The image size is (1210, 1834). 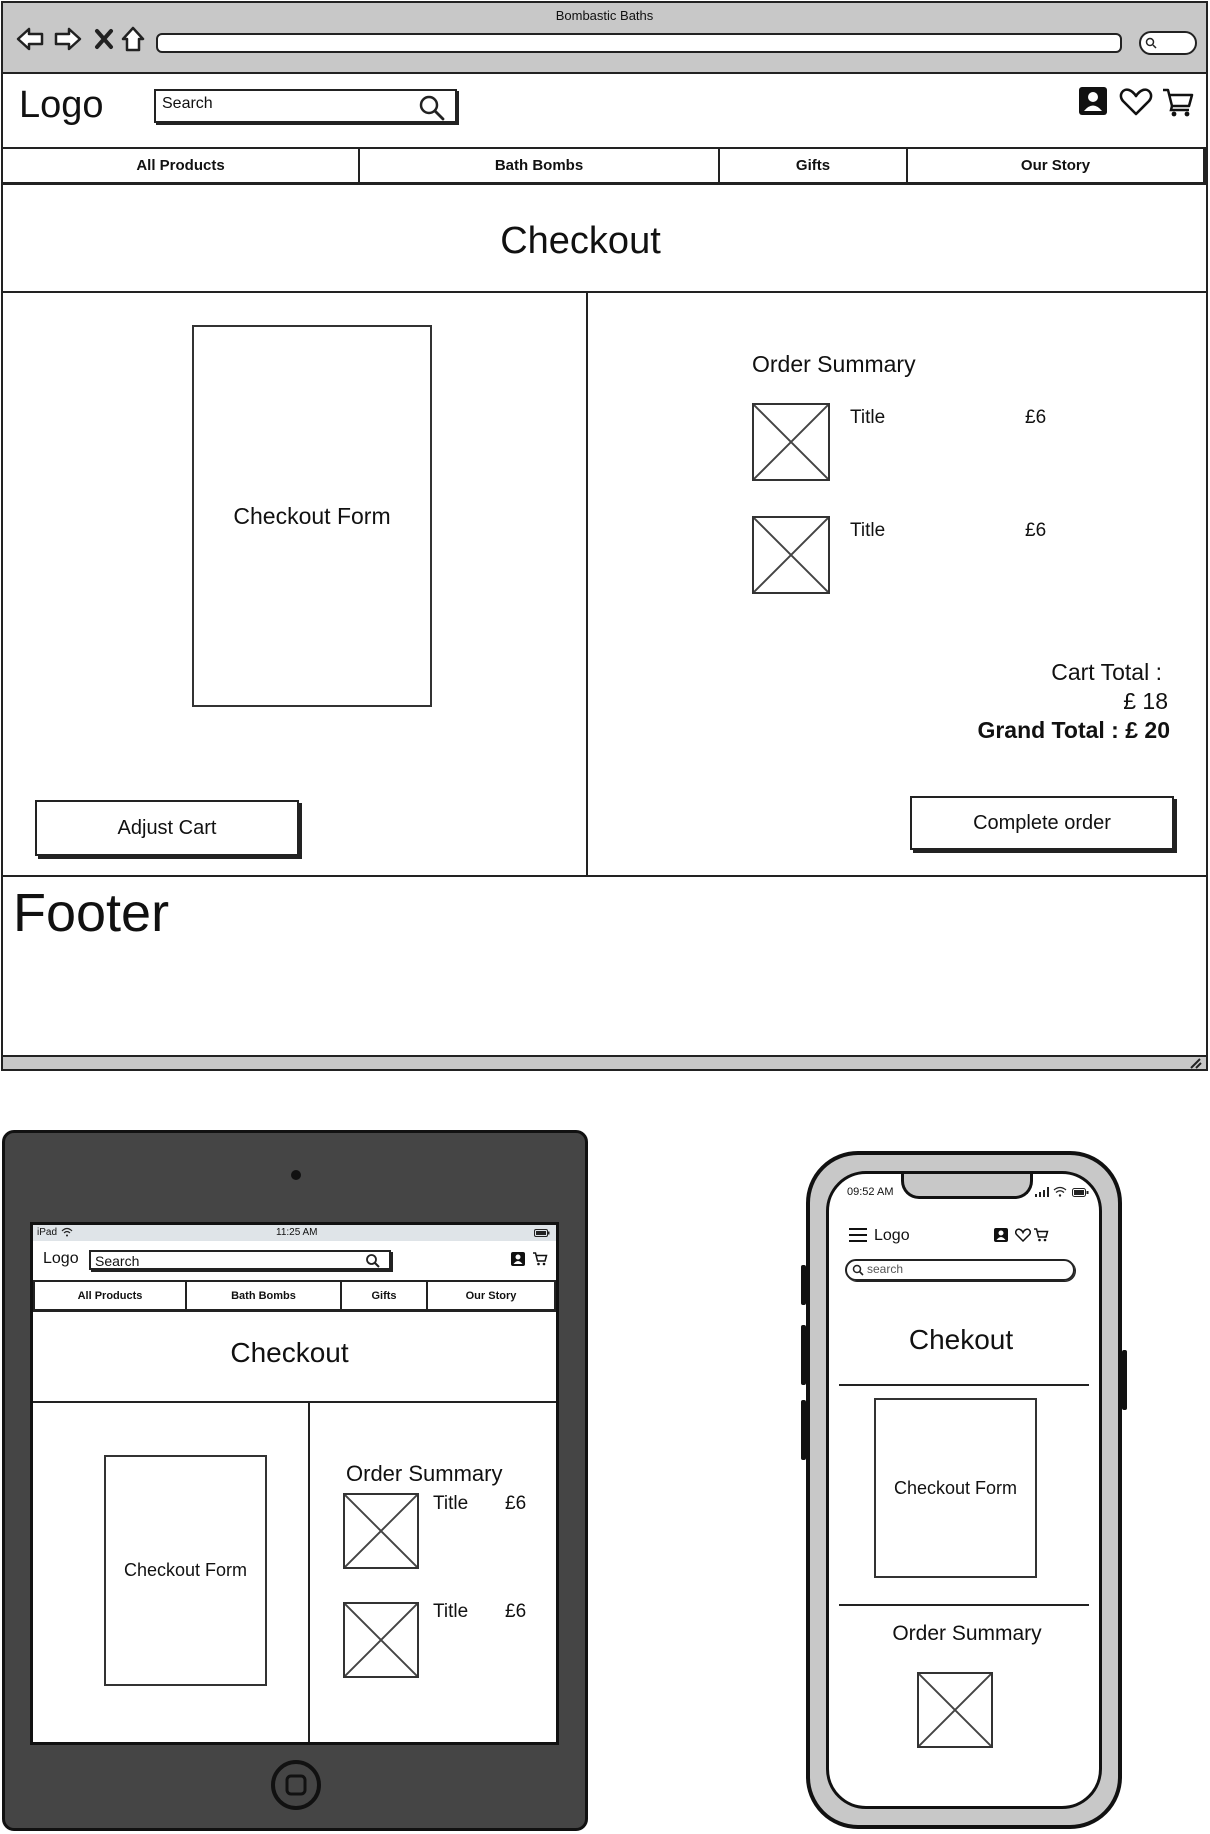 I want to click on tablet-camera, so click(x=296, y=1175).